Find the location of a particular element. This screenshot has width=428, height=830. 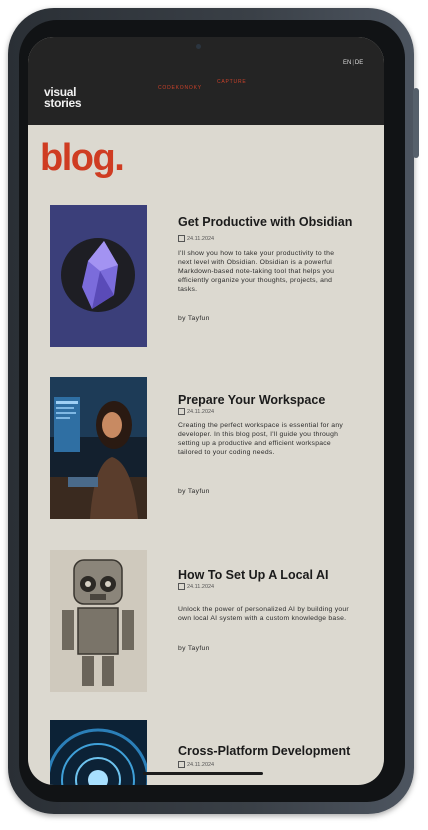

site-logo: visual stories is located at coordinates (63, 98).